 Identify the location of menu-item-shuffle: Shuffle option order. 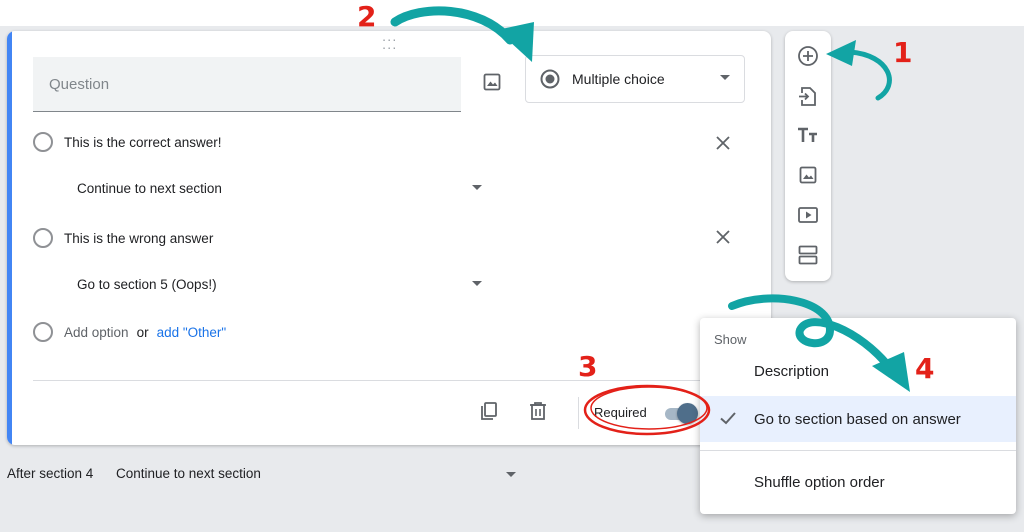
(858, 482).